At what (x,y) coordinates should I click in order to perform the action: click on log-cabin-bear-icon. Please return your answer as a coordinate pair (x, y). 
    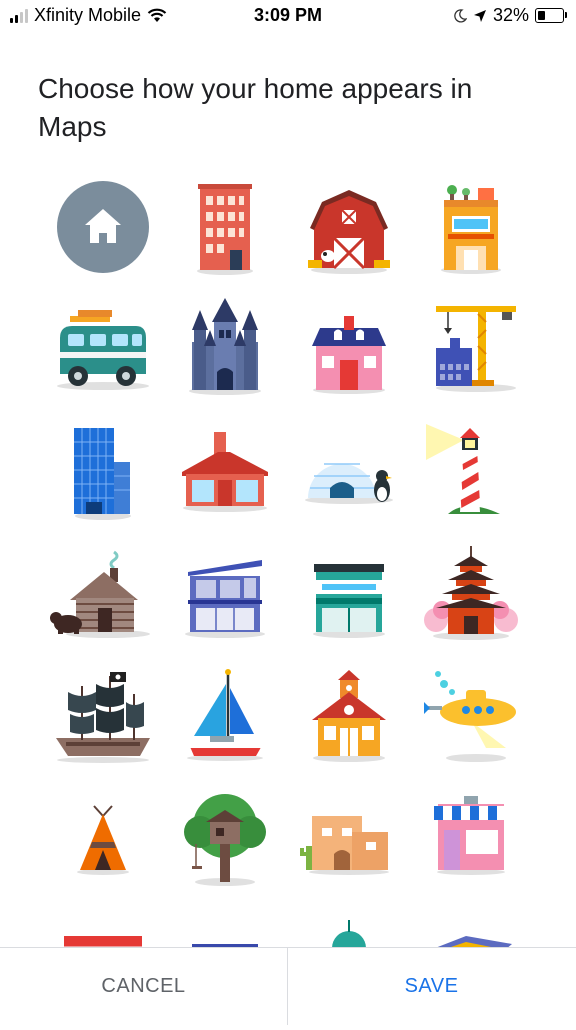
    Looking at the image, I should click on (100, 594).